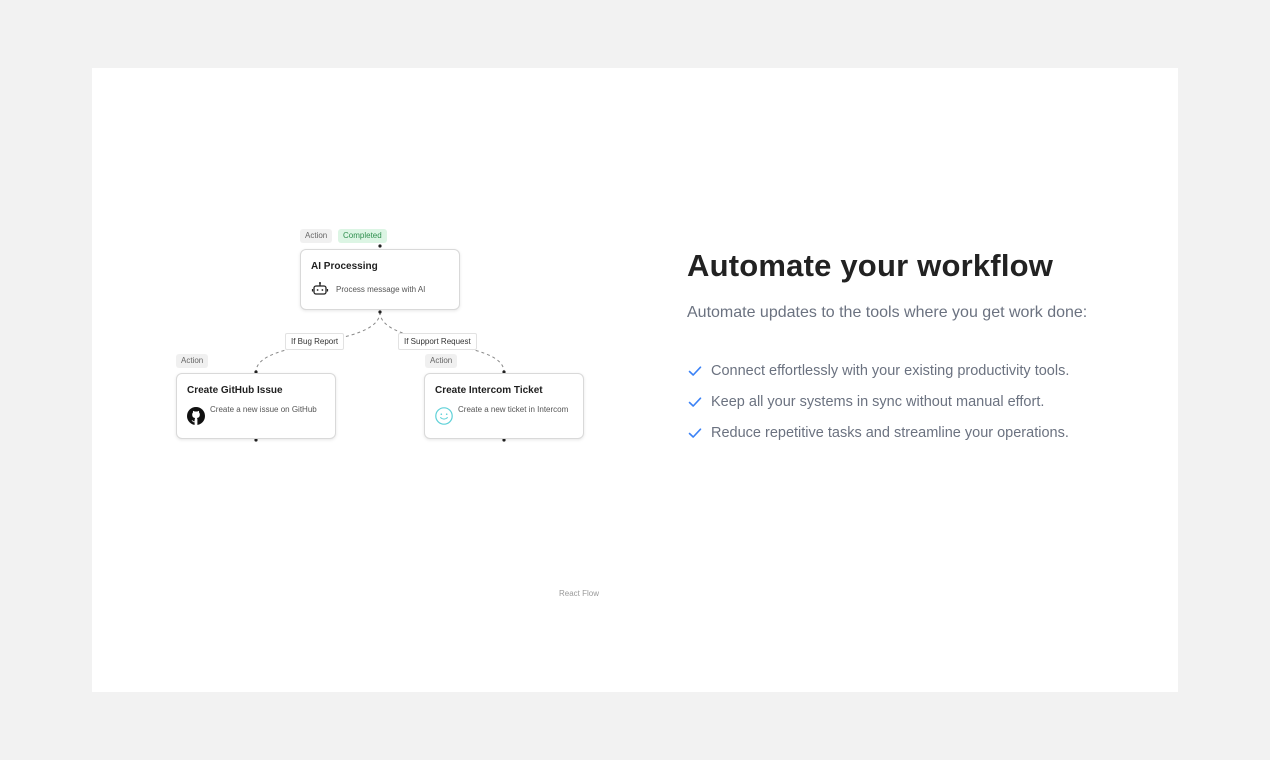  I want to click on ai-processing-node: AI Processing Process message with AI, so click(380, 279).